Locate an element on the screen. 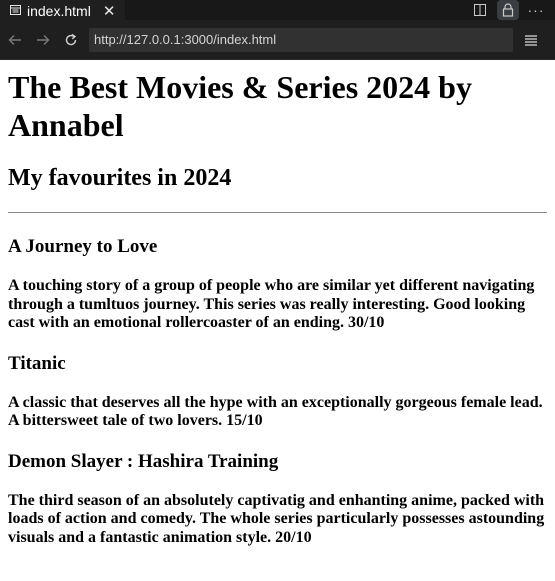  browser-nav-bar: http://127.0.0.1:3000/index.html is located at coordinates (277, 40).